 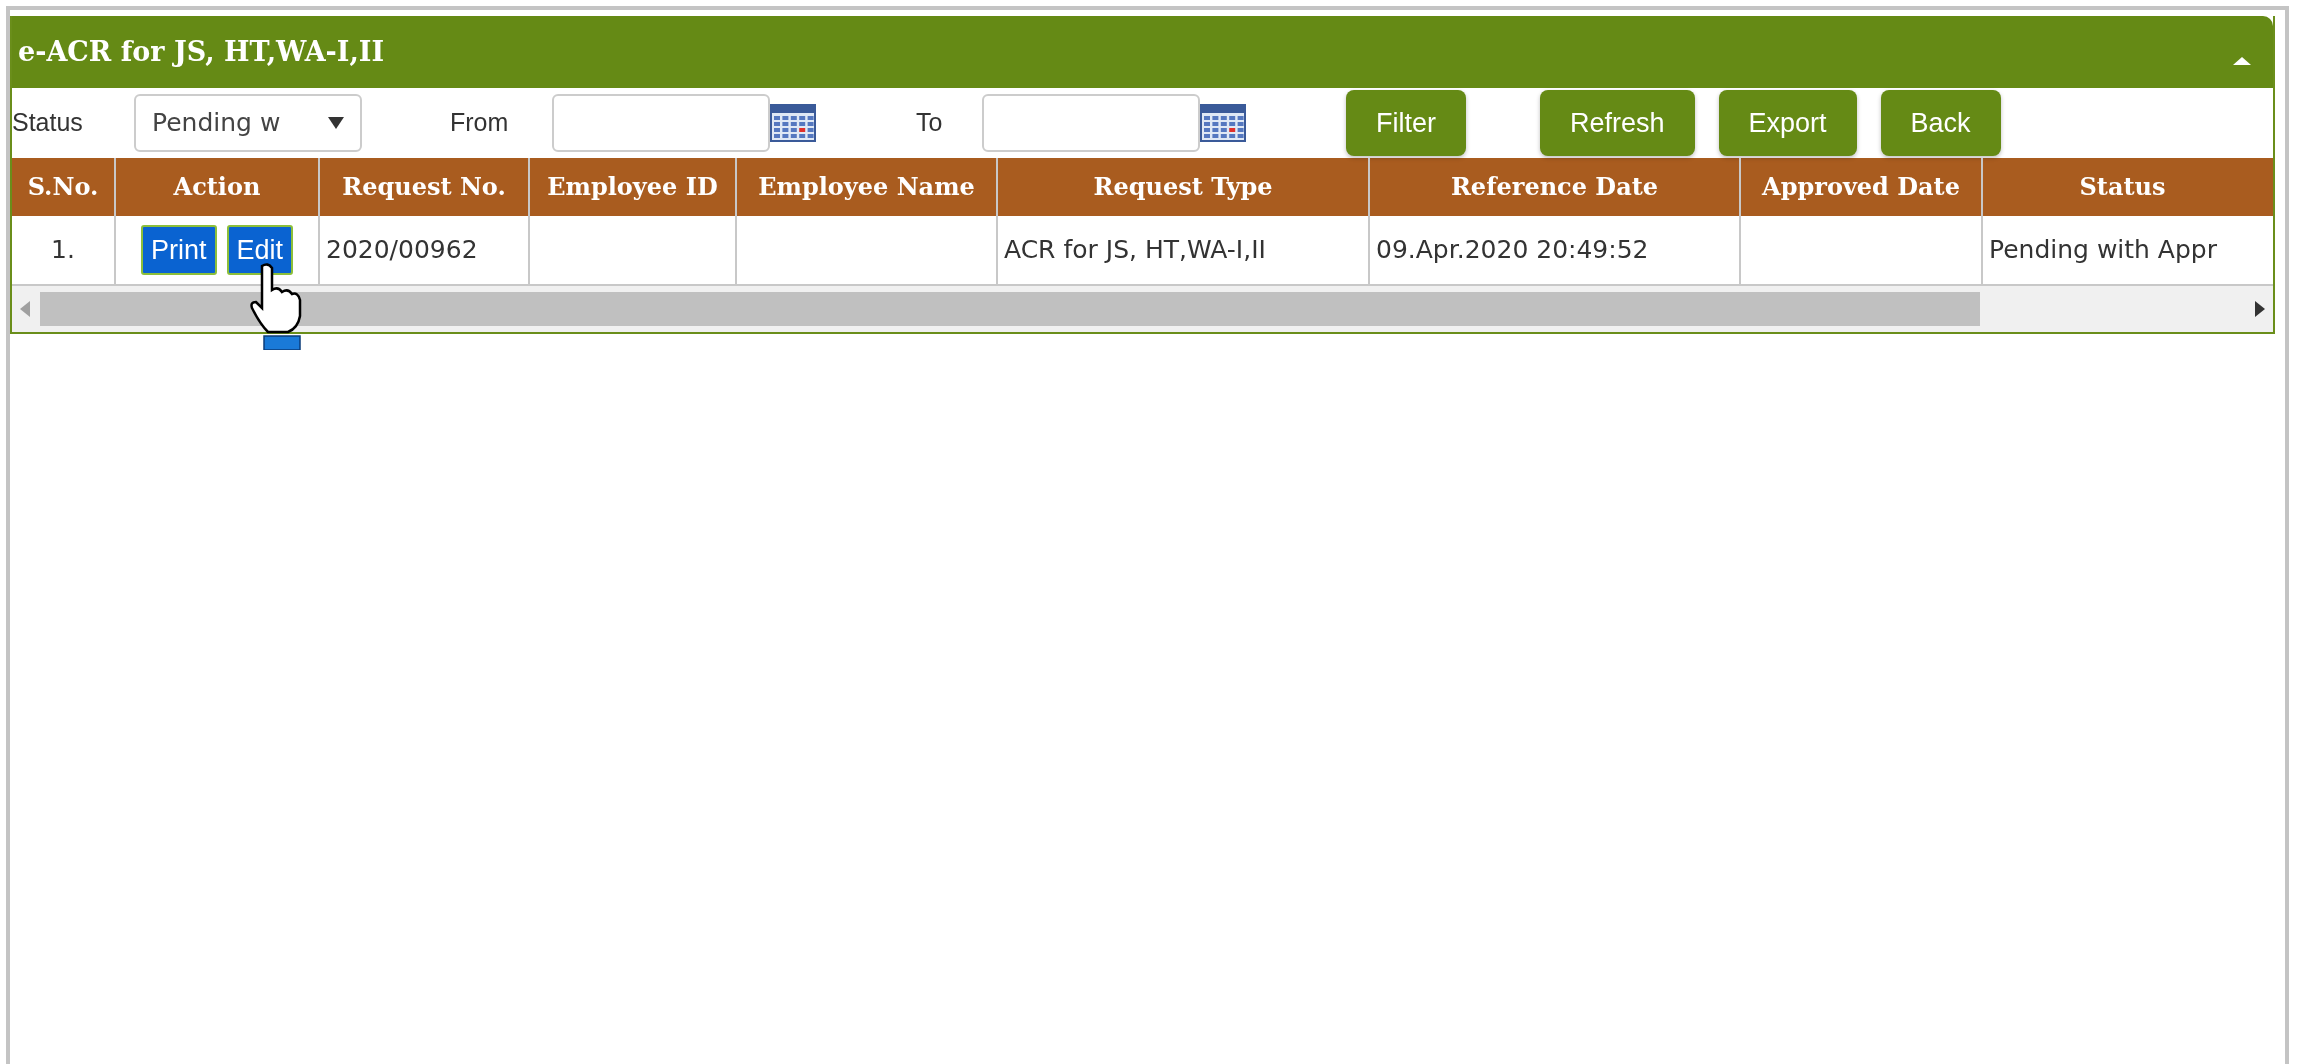 I want to click on column-header: Approved Date, so click(x=1862, y=187).